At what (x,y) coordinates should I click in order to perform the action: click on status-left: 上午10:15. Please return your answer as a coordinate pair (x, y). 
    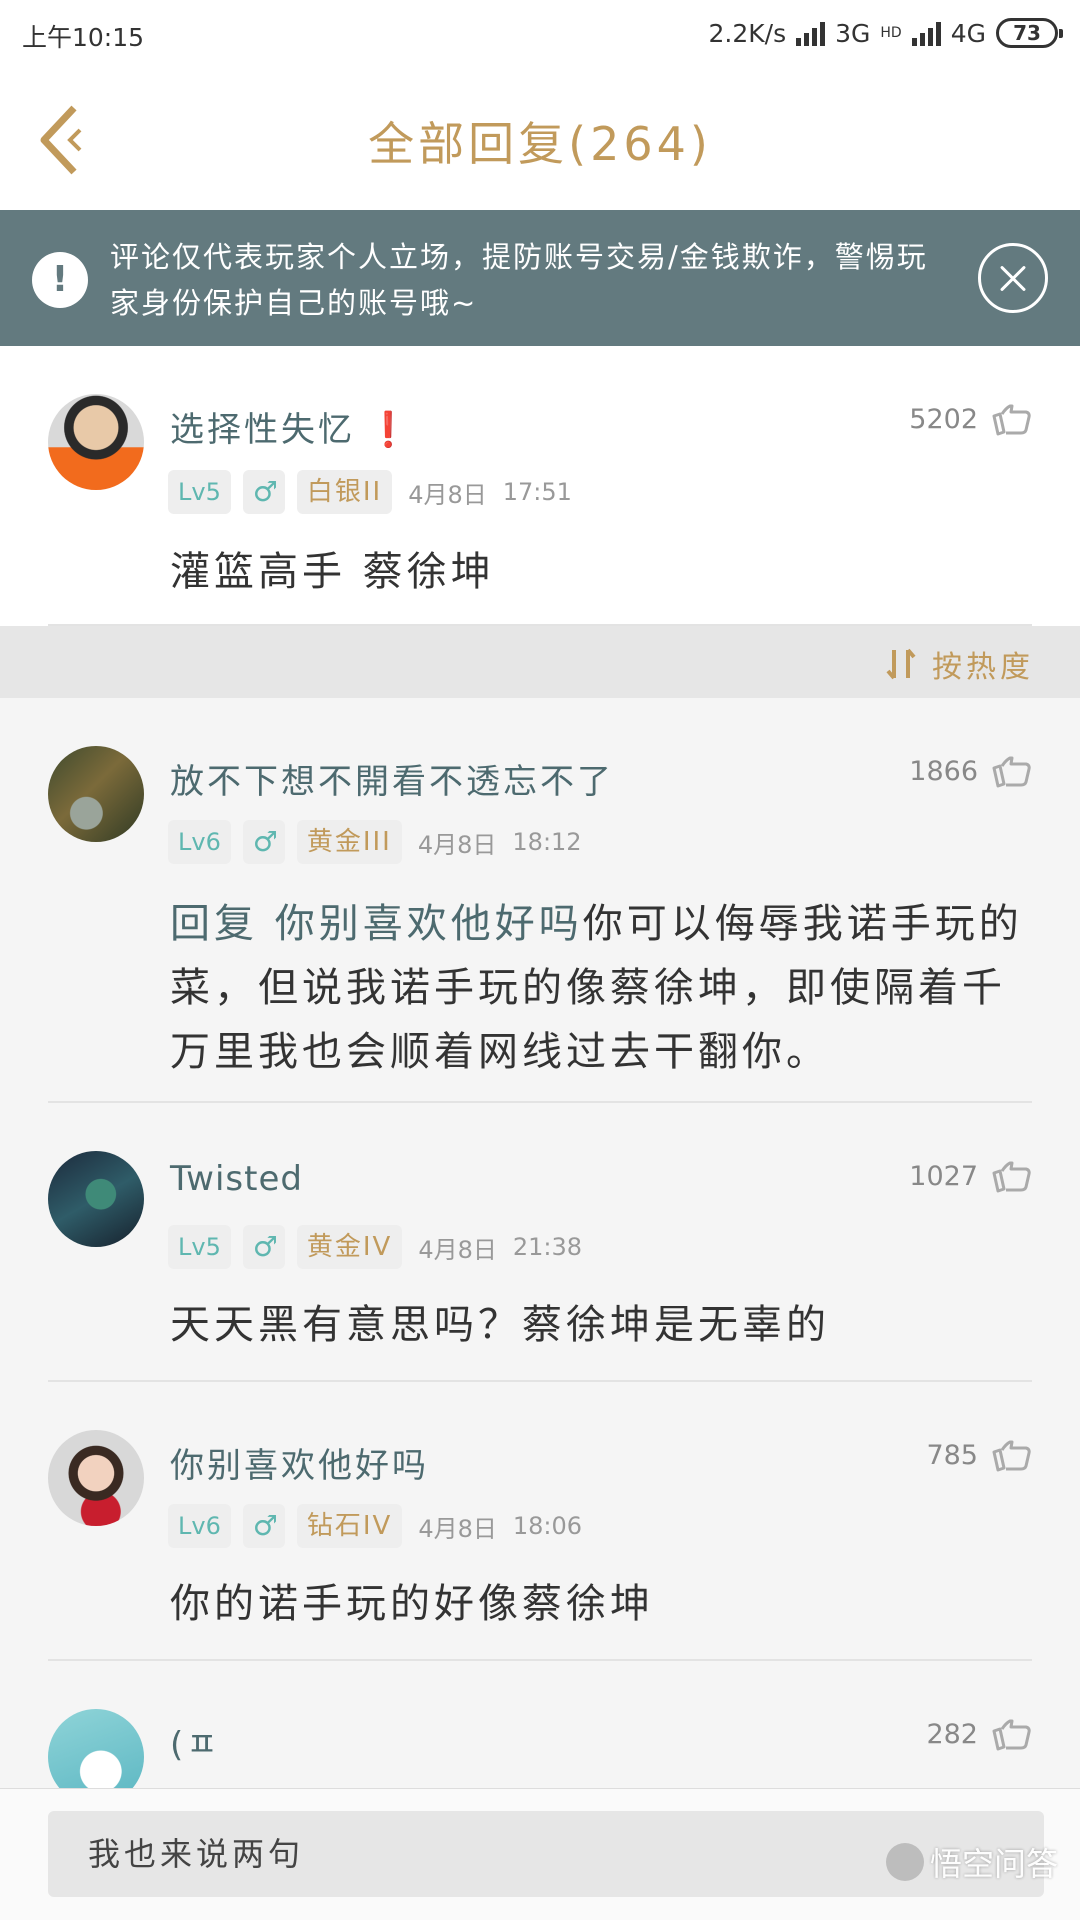
    Looking at the image, I should click on (83, 36).